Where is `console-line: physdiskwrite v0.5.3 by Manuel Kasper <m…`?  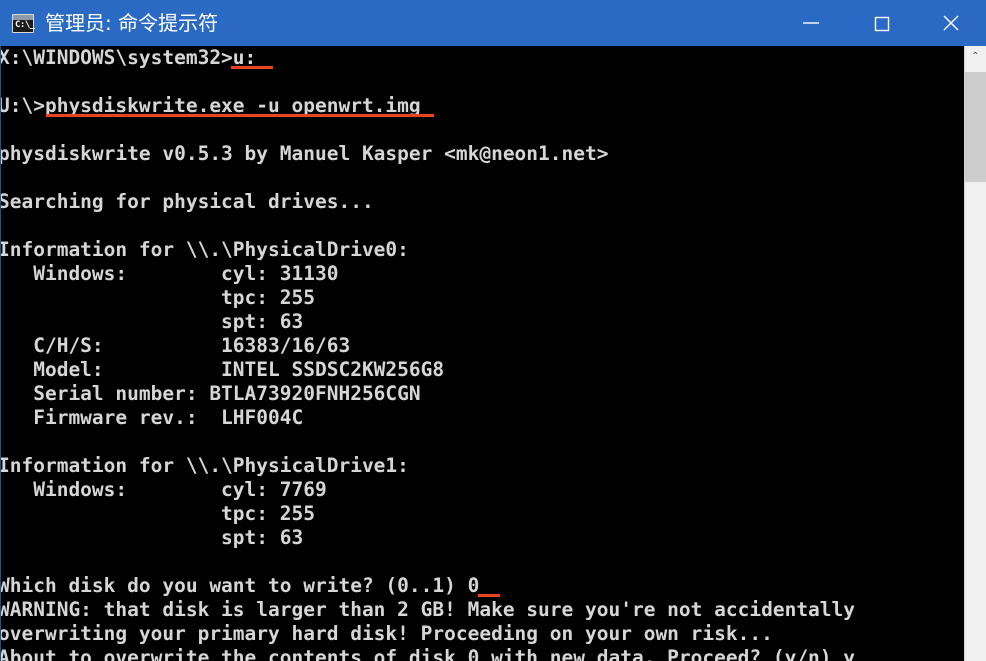 console-line: physdiskwrite v0.5.3 by Manuel Kasper <m… is located at coordinates (305, 153).